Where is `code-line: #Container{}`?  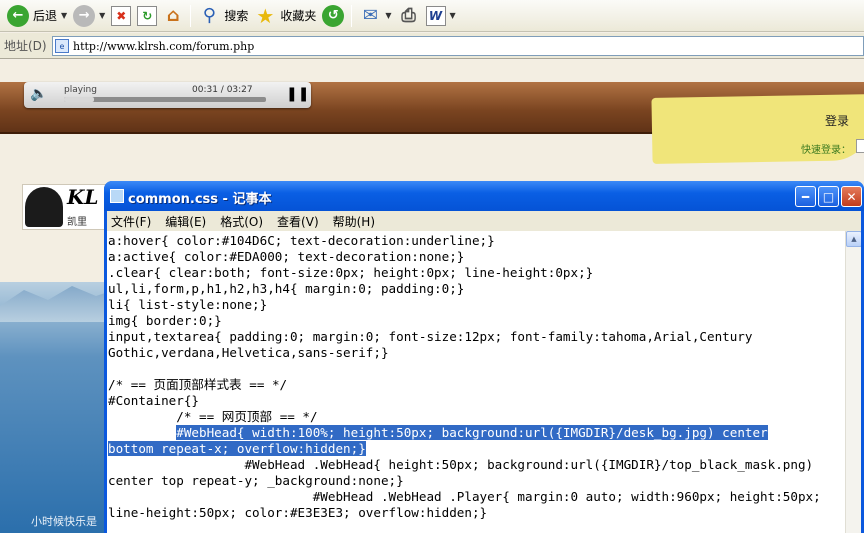 code-line: #Container{} is located at coordinates (153, 400).